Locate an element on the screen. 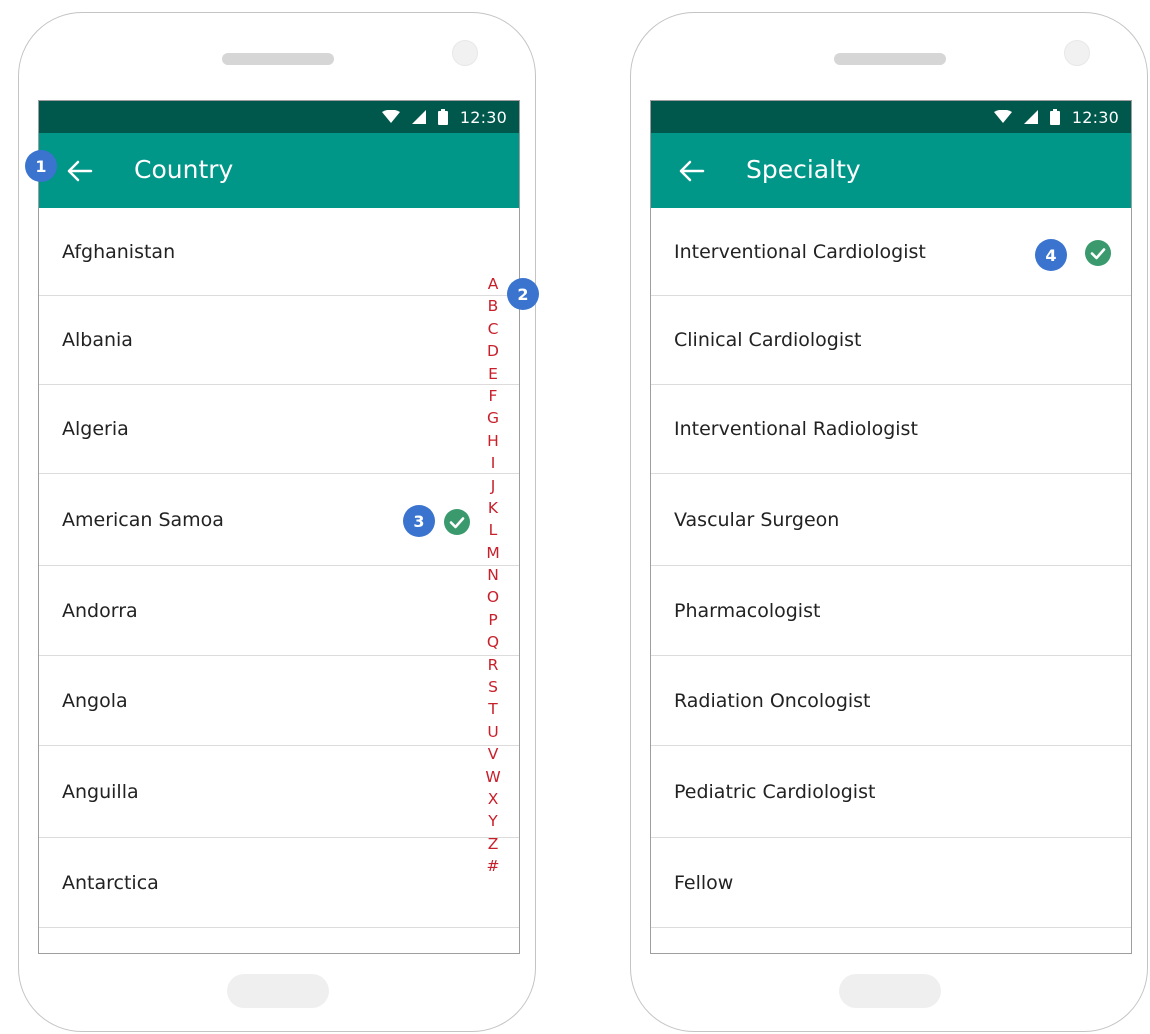 This screenshot has height=1034, width=1150. list-item-angola: Angola is located at coordinates (279, 701).